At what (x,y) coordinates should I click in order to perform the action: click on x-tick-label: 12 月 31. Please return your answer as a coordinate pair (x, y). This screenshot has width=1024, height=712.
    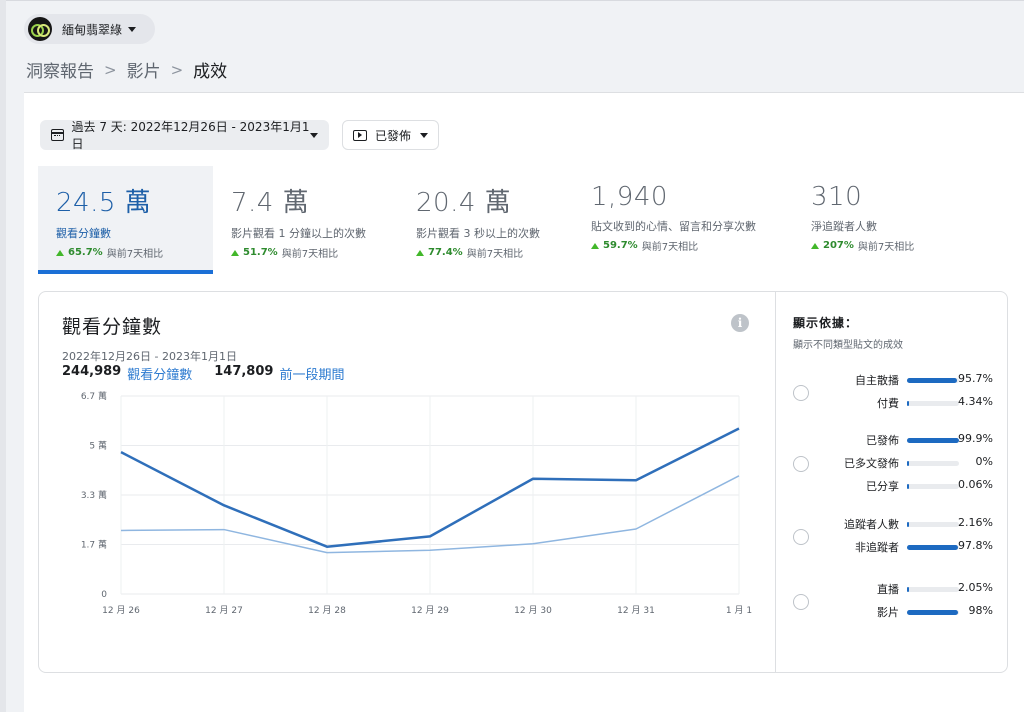
    Looking at the image, I should click on (636, 610).